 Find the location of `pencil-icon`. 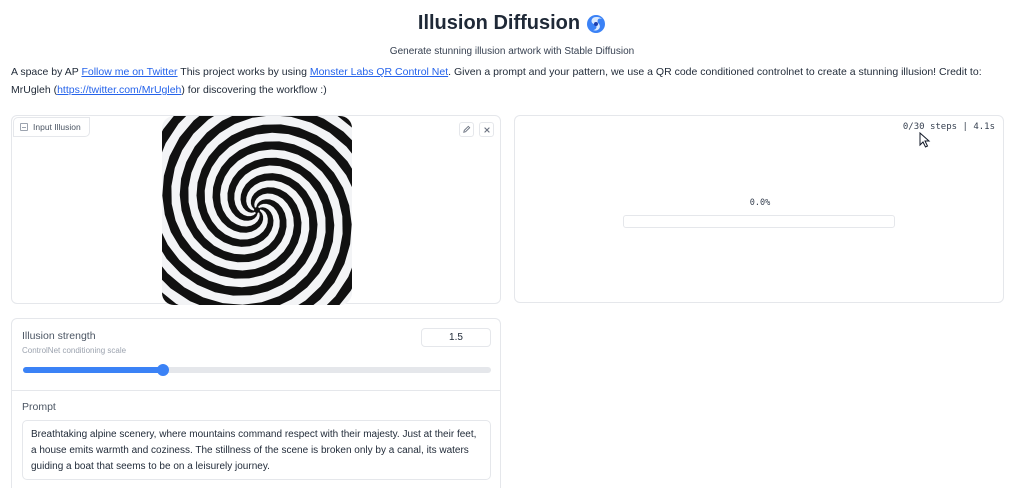

pencil-icon is located at coordinates (467, 129).